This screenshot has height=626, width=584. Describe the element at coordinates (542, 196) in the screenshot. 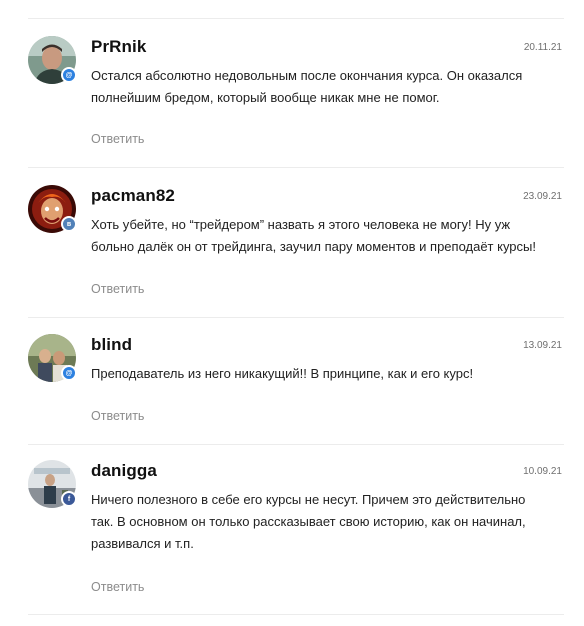

I see `comment-date: 23.09.21` at that location.